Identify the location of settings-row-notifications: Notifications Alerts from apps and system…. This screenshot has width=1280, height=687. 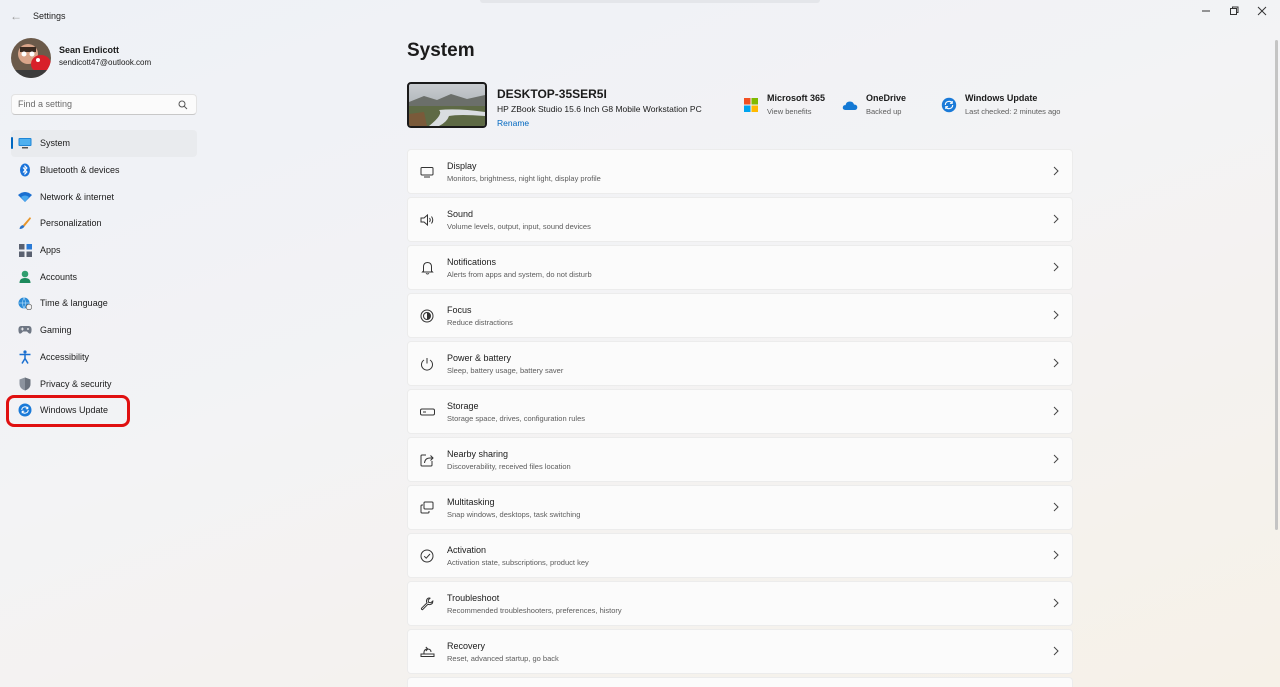
(740, 267).